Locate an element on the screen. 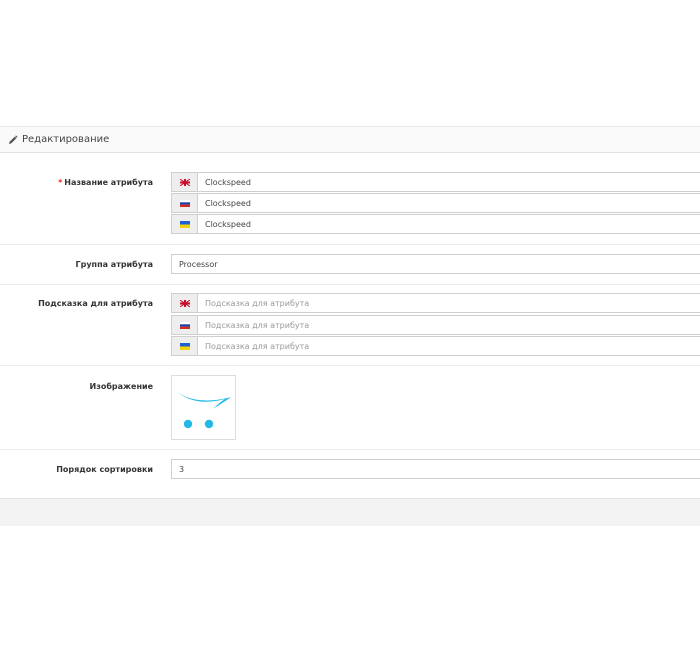  attribute-hint-input-ru is located at coordinates (448, 325).